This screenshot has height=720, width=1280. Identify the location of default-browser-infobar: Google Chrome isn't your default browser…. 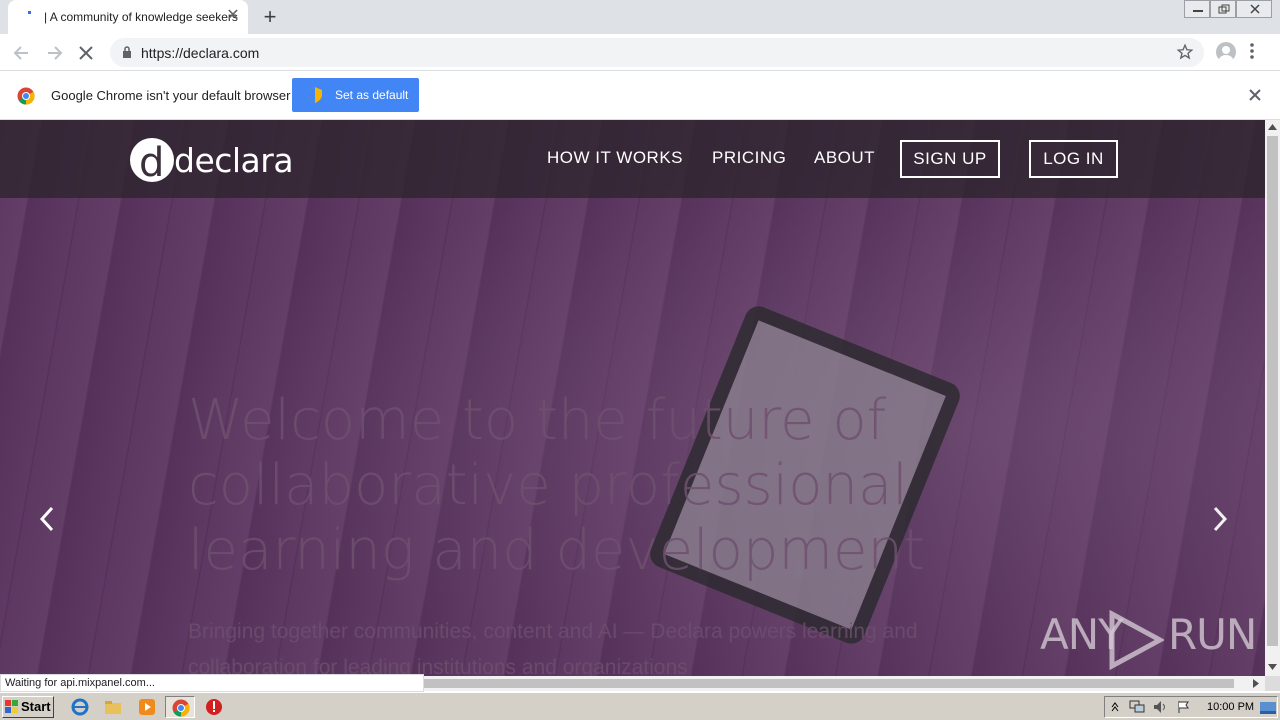
(640, 95).